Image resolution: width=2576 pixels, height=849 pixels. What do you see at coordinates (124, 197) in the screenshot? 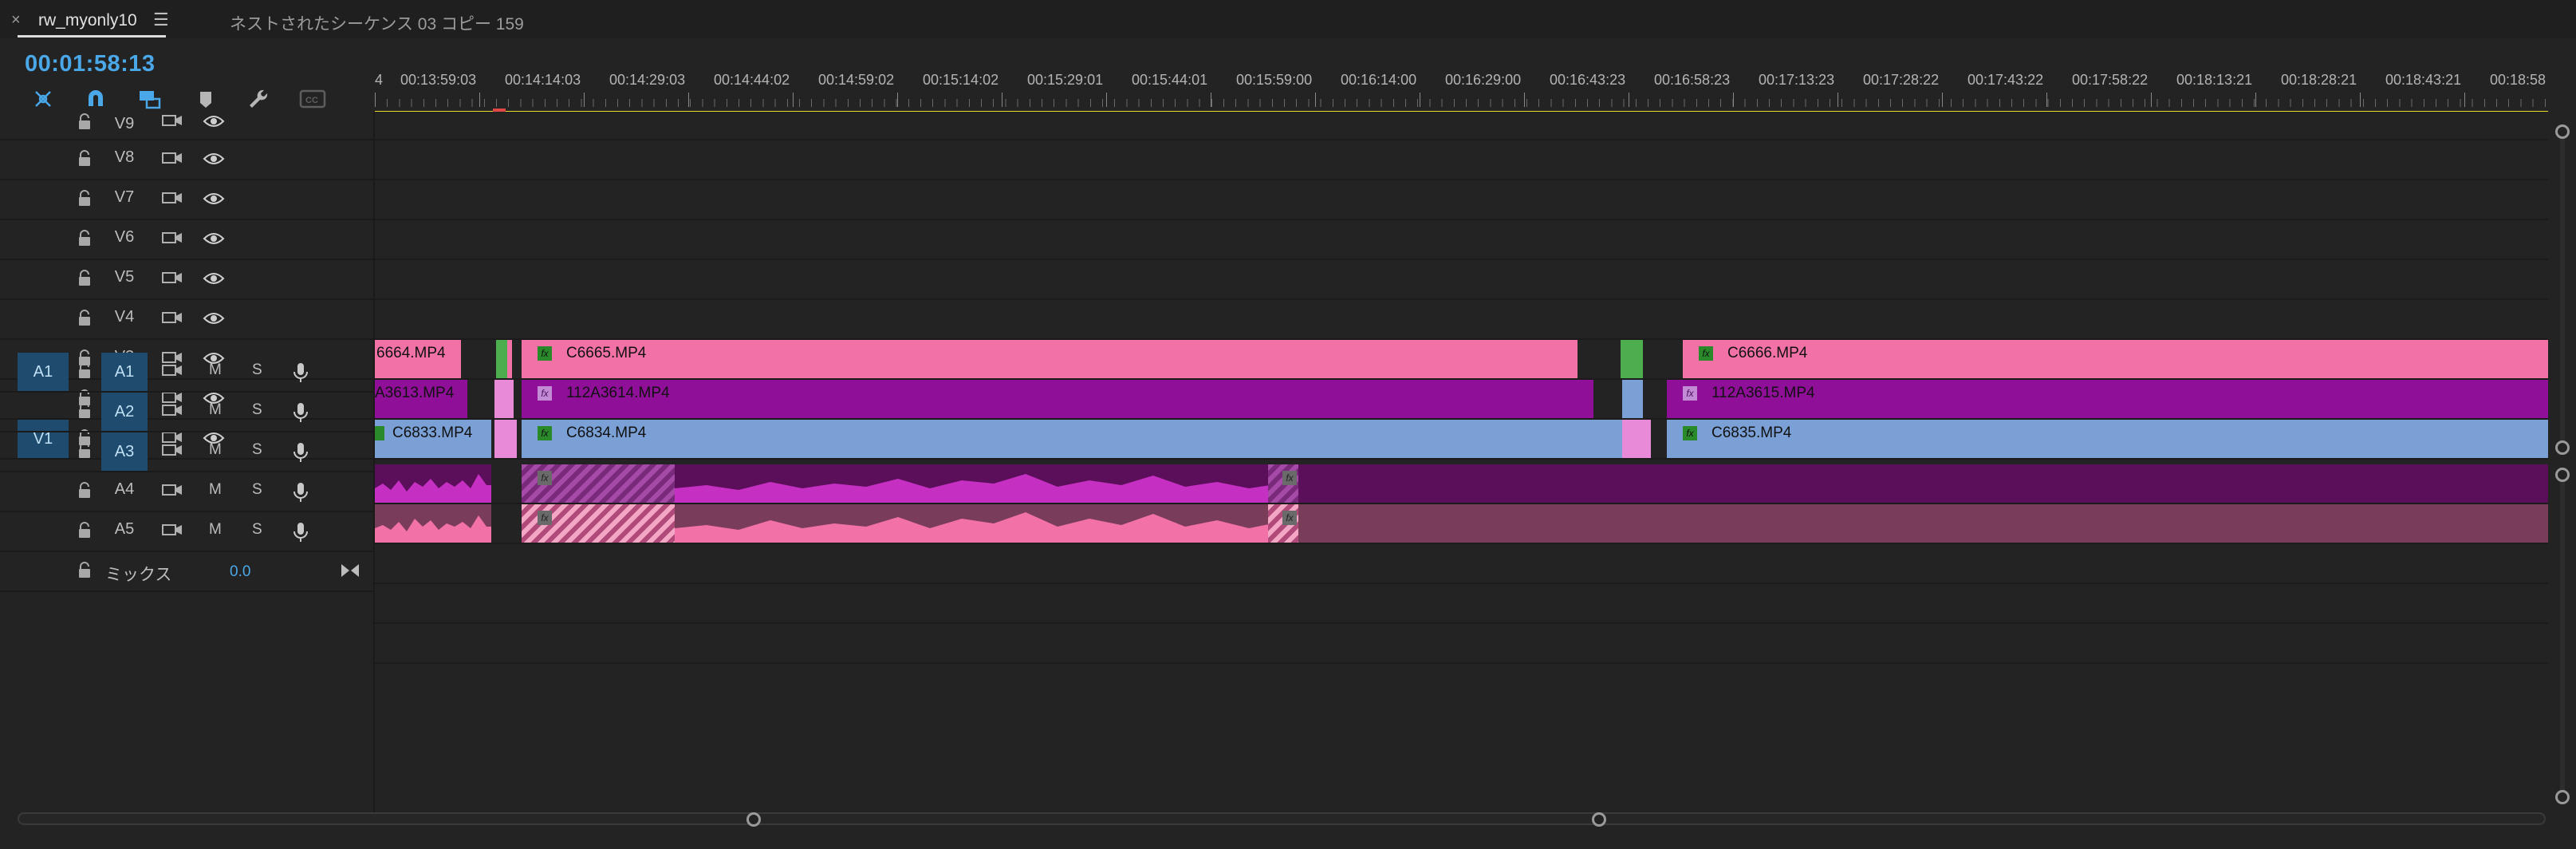
I see `track-name: V7` at bounding box center [124, 197].